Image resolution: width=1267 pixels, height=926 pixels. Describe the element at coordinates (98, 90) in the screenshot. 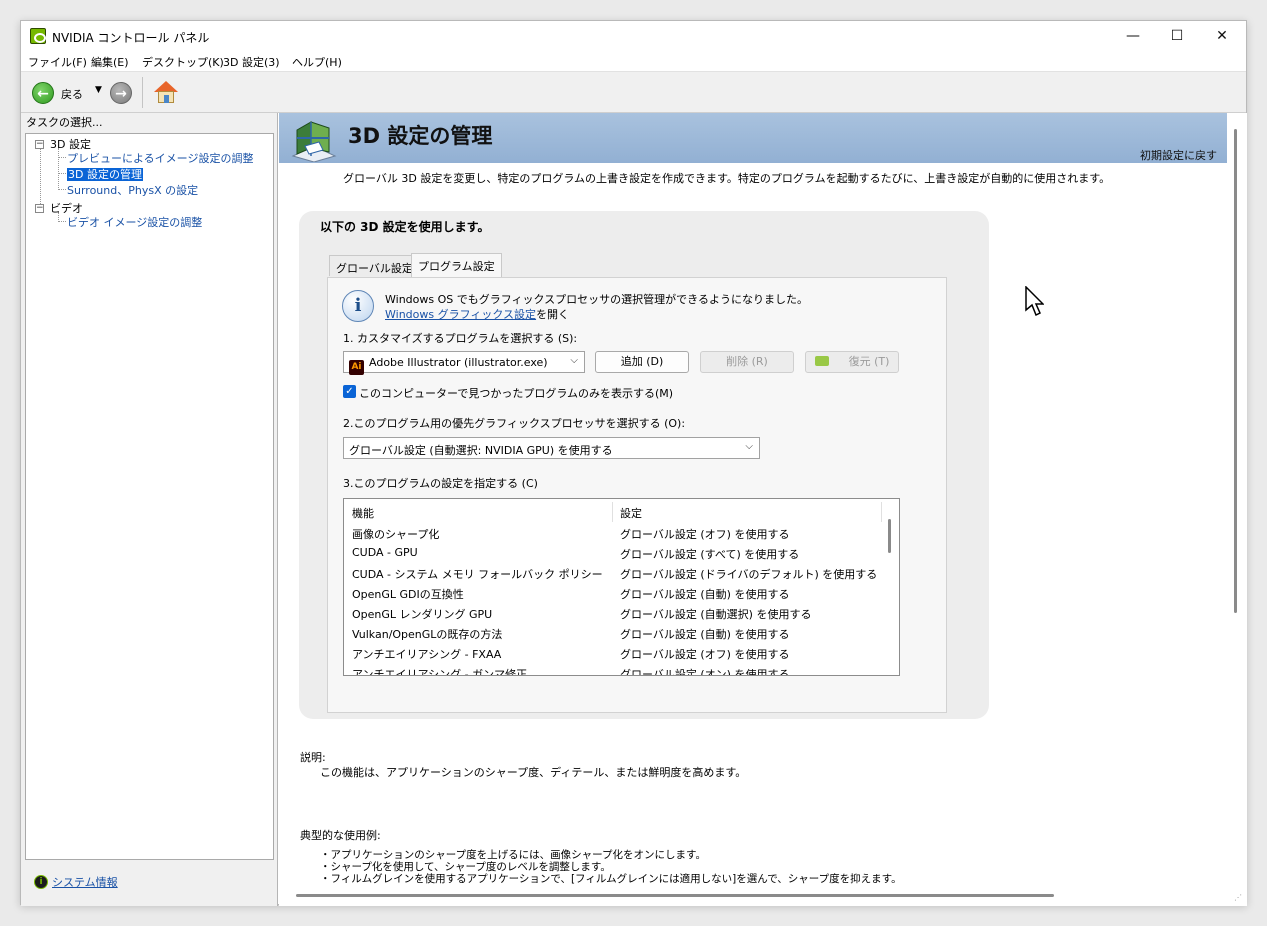

I see `back-history-dropdown-icon: ▼` at that location.